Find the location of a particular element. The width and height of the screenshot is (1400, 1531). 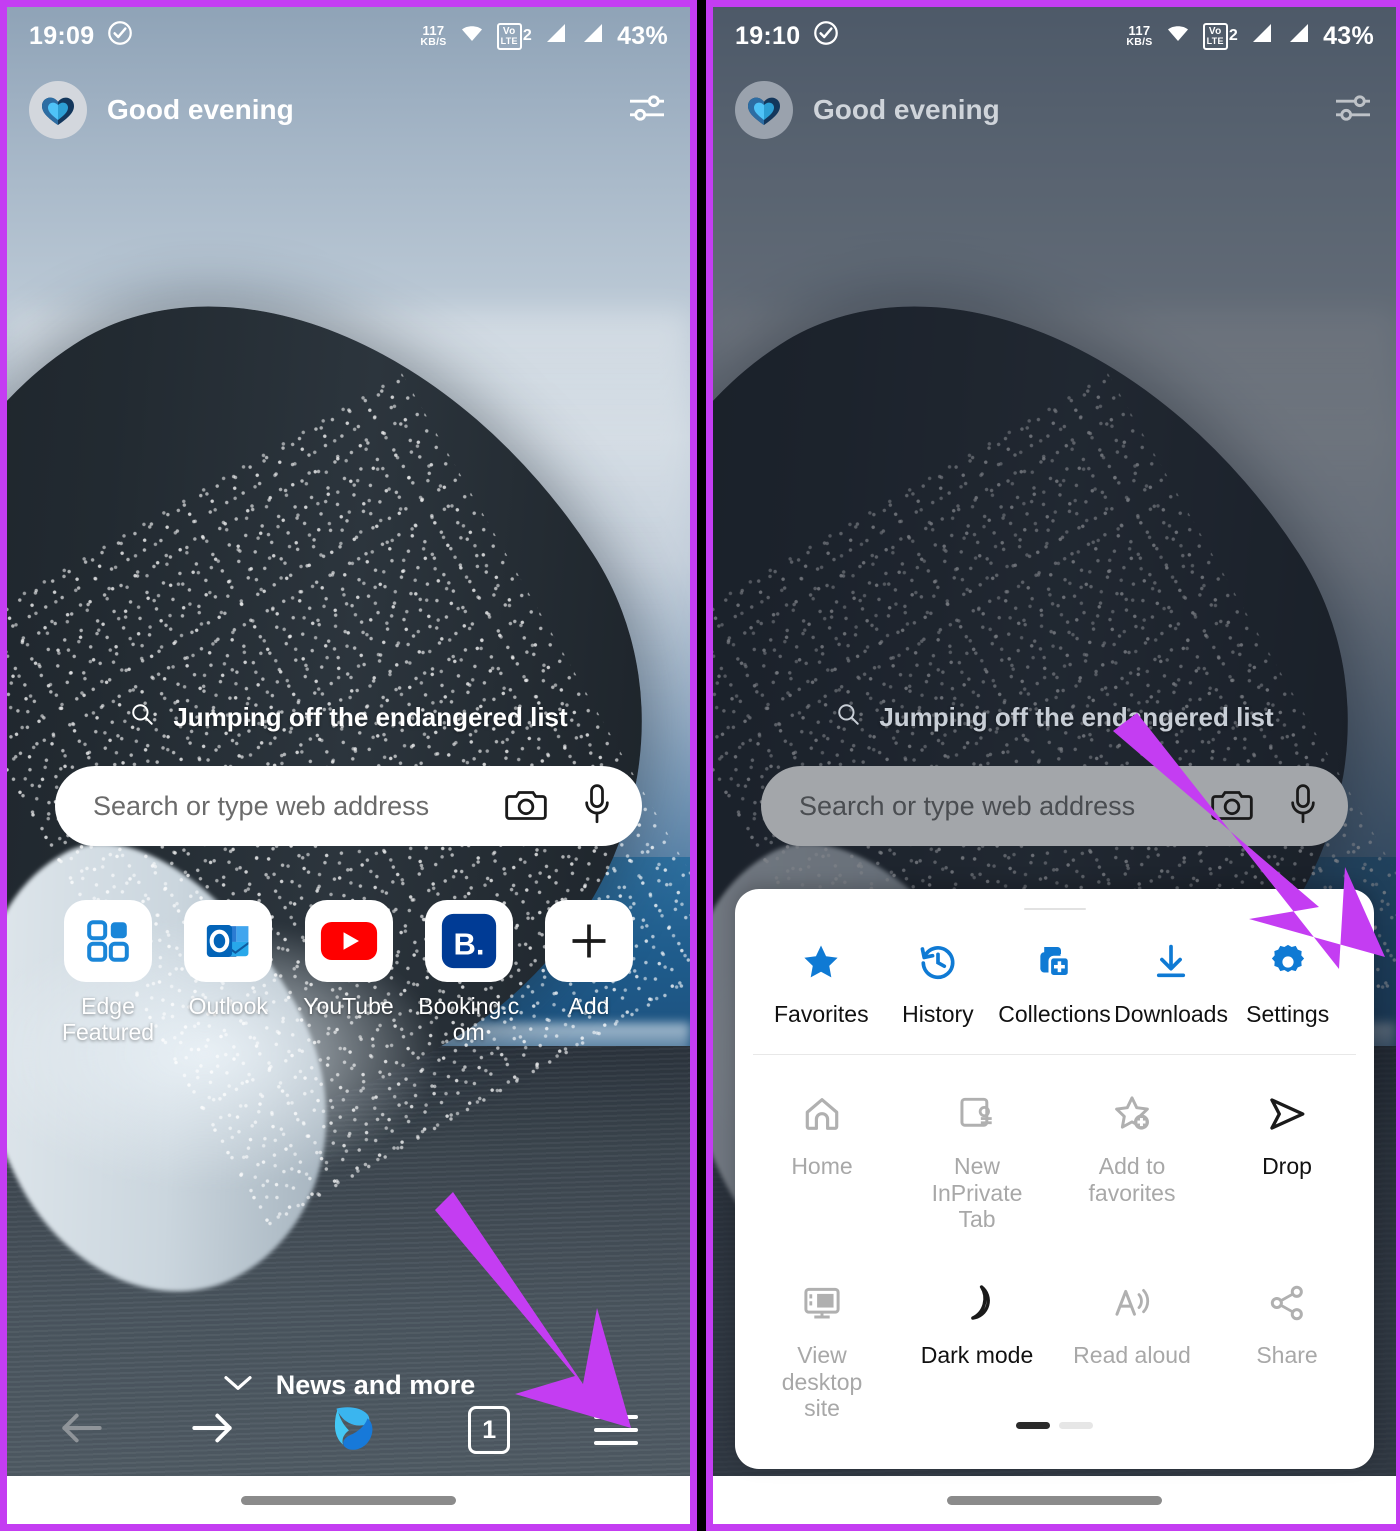

moon-icon is located at coordinates (977, 1303).